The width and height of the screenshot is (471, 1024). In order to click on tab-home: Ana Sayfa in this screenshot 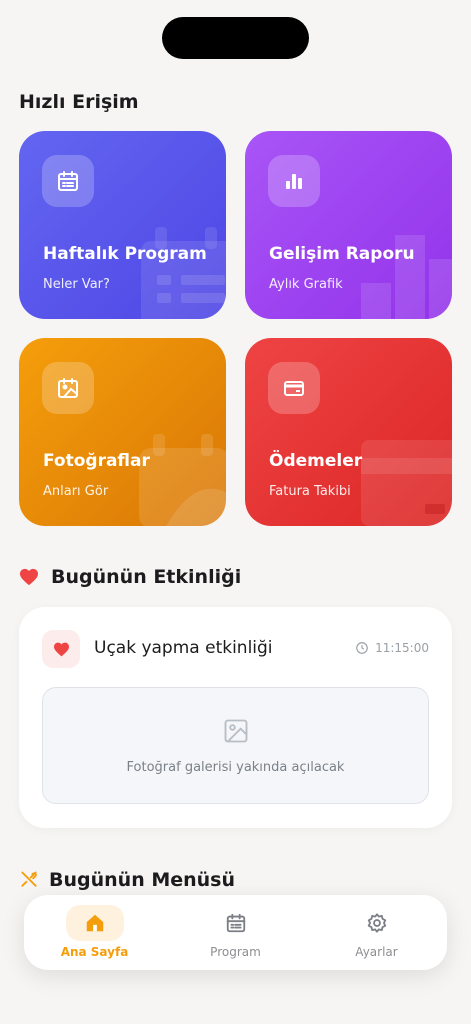, I will do `click(94, 932)`.